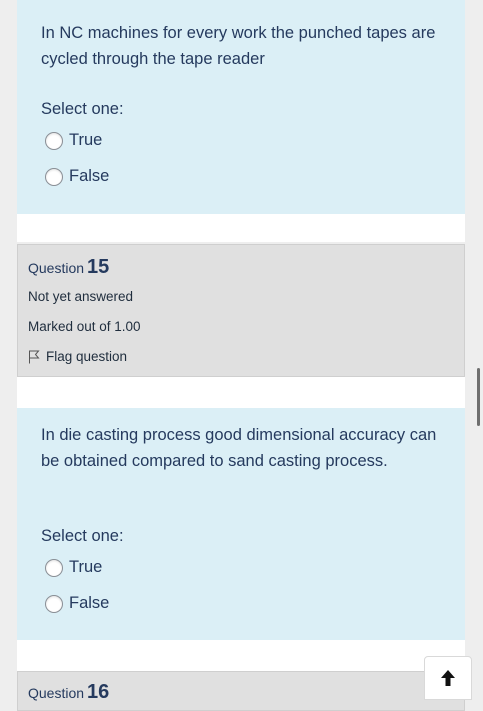  Describe the element at coordinates (478, 397) in the screenshot. I see `scrollbar-thumb` at that location.